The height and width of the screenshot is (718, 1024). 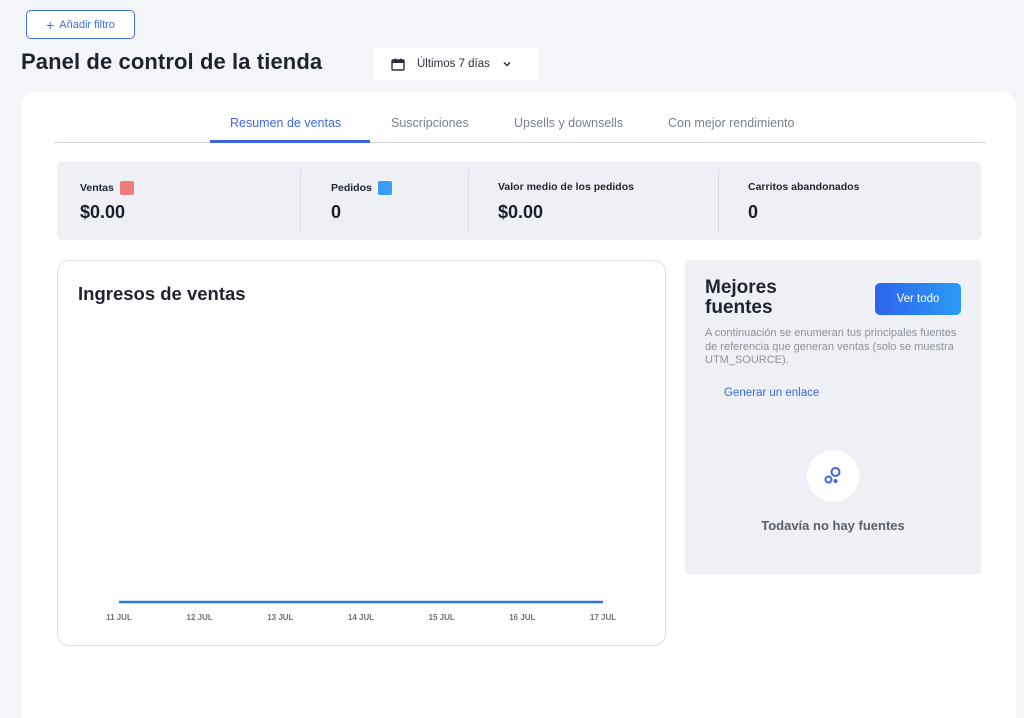 I want to click on plus-icon: +, so click(x=50, y=24).